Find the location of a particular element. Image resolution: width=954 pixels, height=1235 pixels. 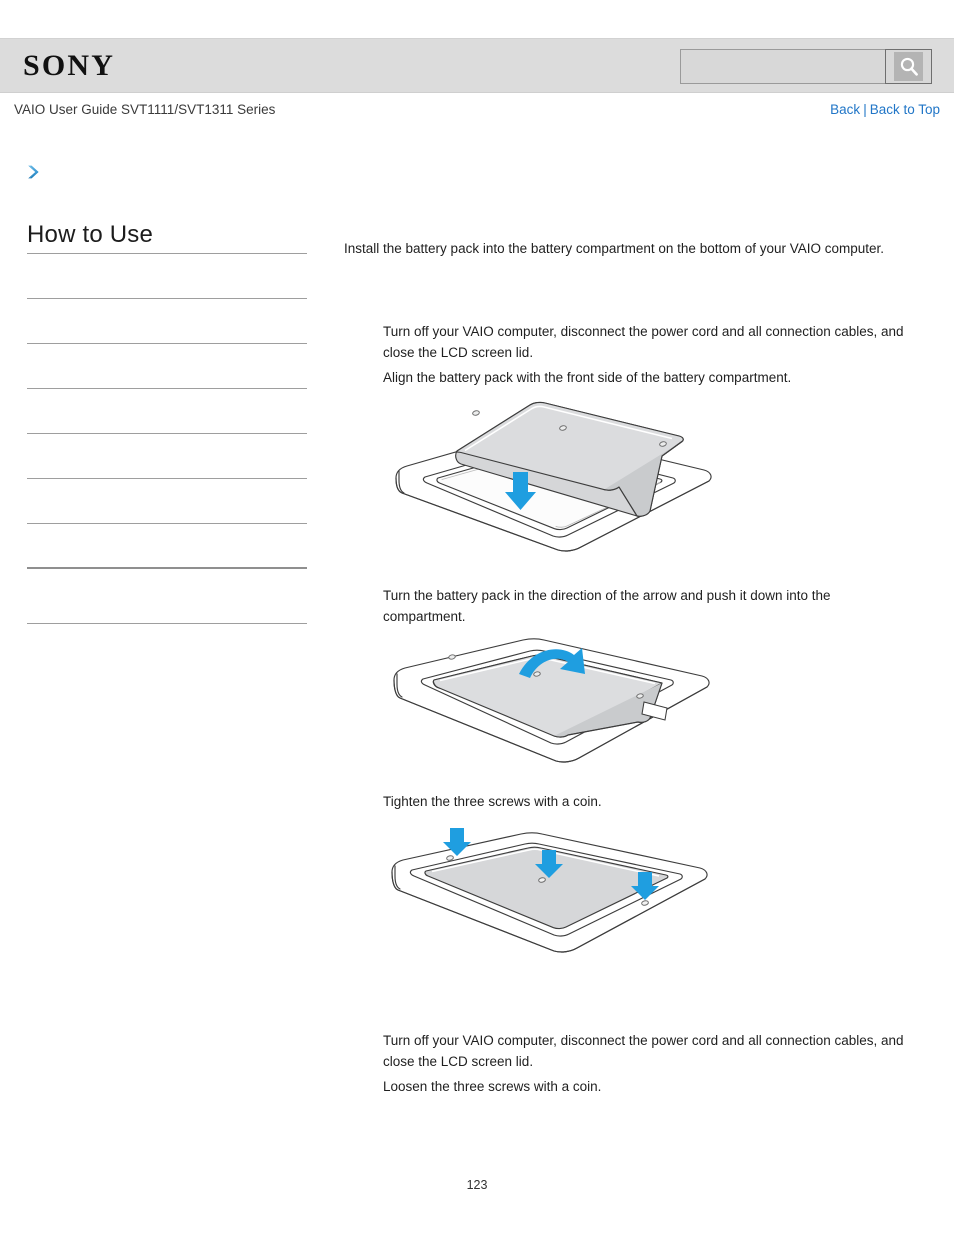

page-number: 123 is located at coordinates (477, 1185).